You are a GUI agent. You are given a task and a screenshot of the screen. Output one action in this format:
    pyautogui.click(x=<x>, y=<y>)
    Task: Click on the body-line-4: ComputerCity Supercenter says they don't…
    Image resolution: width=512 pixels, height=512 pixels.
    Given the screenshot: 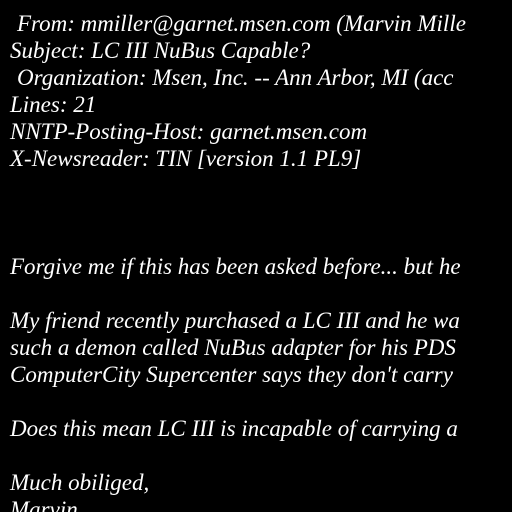 What is the action you would take?
    pyautogui.click(x=231, y=374)
    